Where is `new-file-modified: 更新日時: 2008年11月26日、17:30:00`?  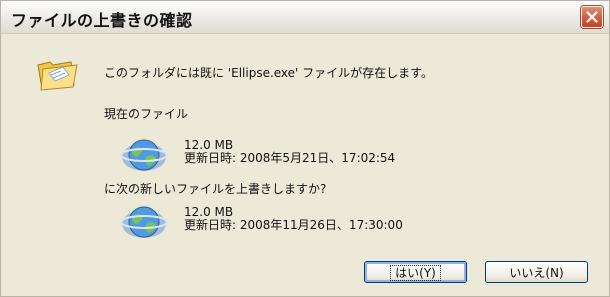
new-file-modified: 更新日時: 2008年11月26日、17:30:00 is located at coordinates (293, 225).